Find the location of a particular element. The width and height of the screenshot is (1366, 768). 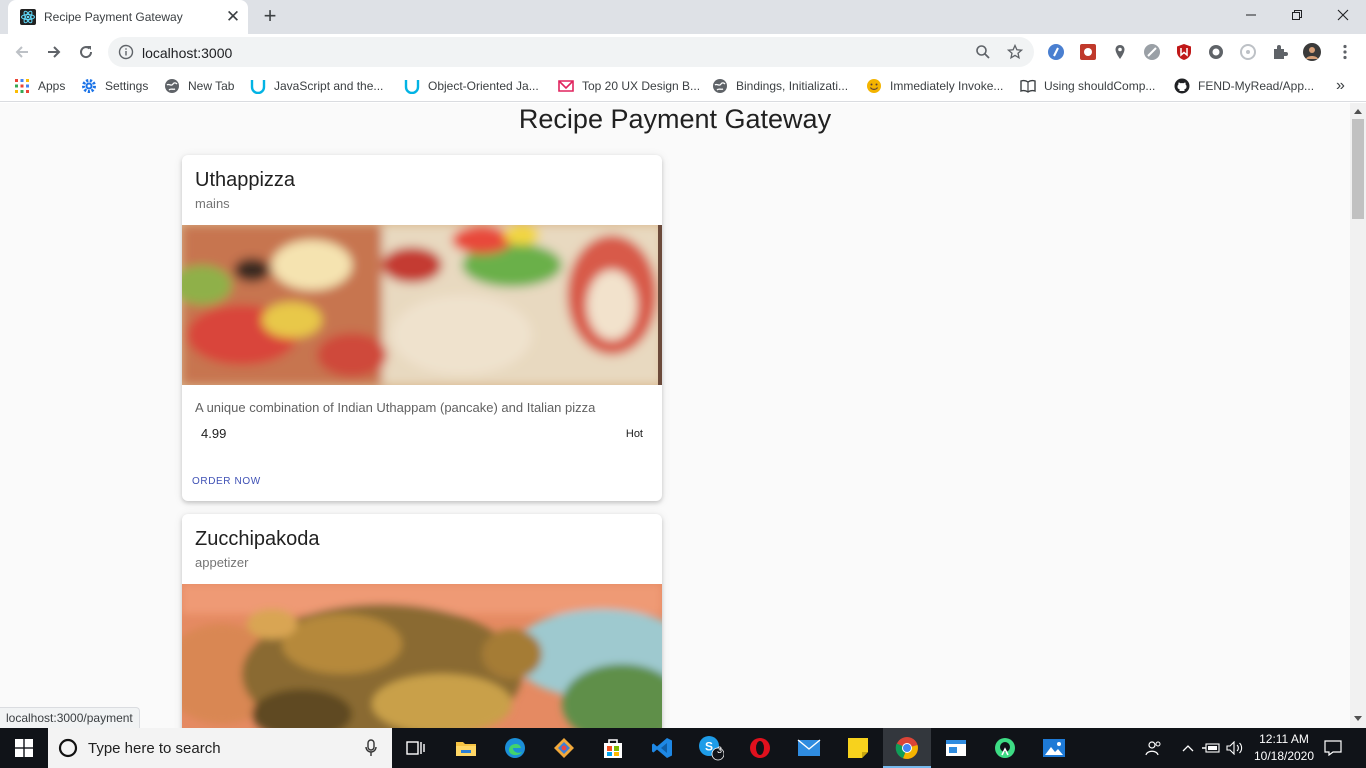

restore-button is located at coordinates (1297, 15).